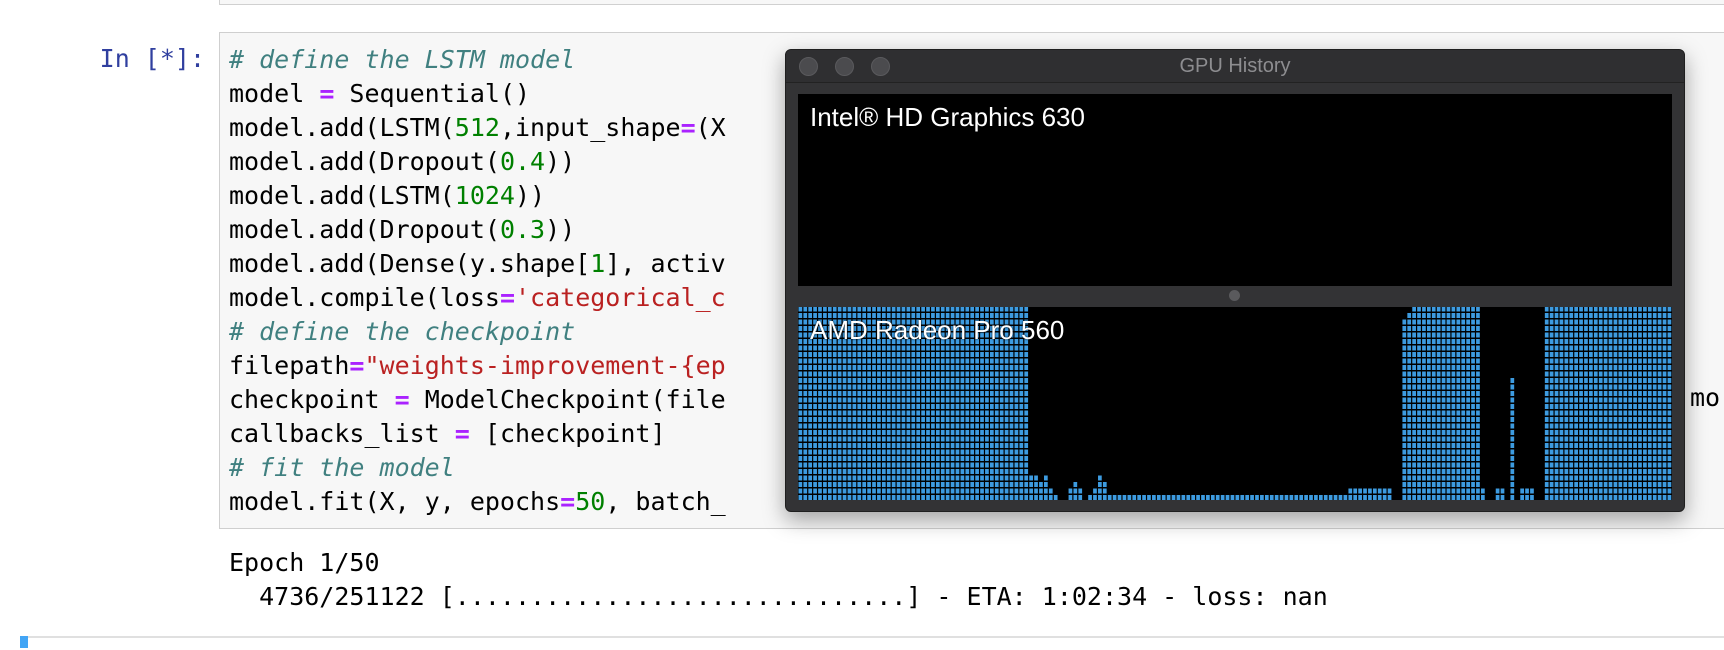 The width and height of the screenshot is (1724, 650). What do you see at coordinates (1235, 66) in the screenshot?
I see `window-titlebar: GPU History` at bounding box center [1235, 66].